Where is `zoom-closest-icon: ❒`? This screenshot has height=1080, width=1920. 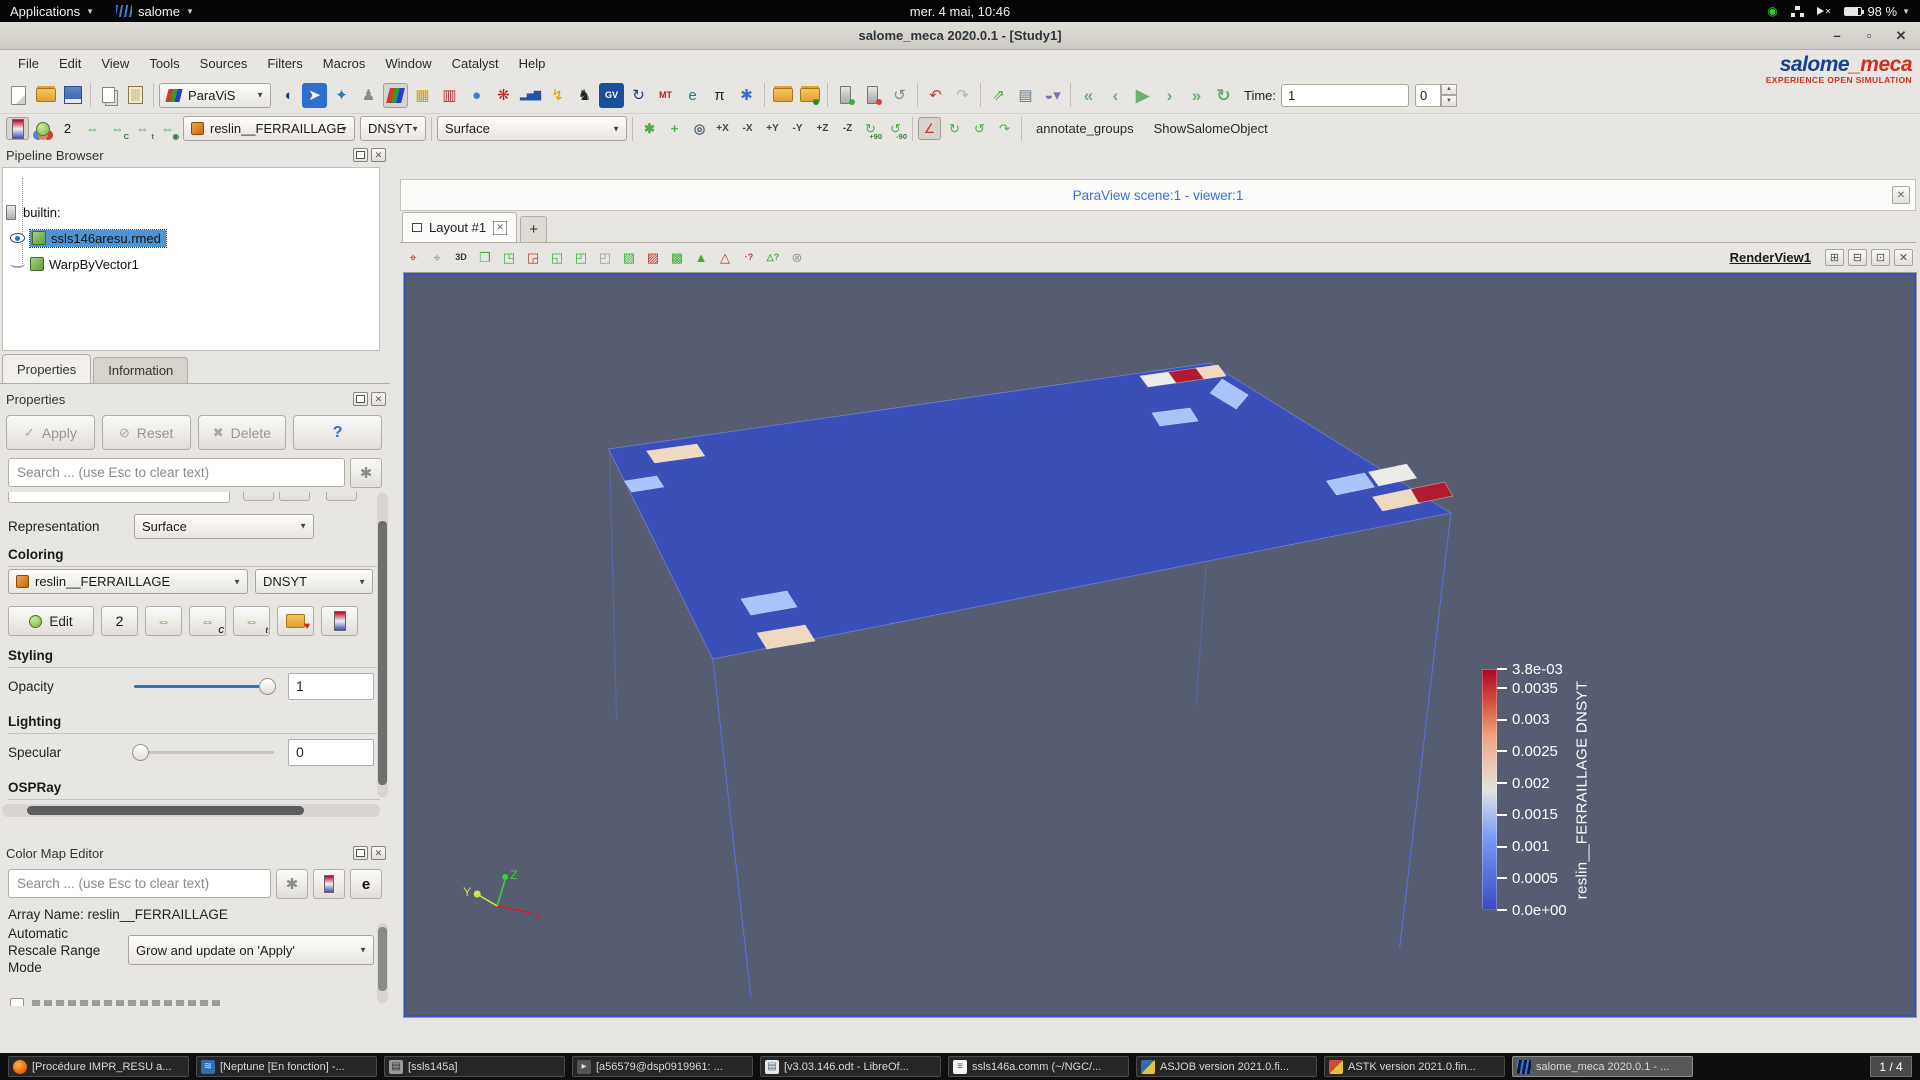
zoom-closest-icon: ❒ is located at coordinates (485, 258).